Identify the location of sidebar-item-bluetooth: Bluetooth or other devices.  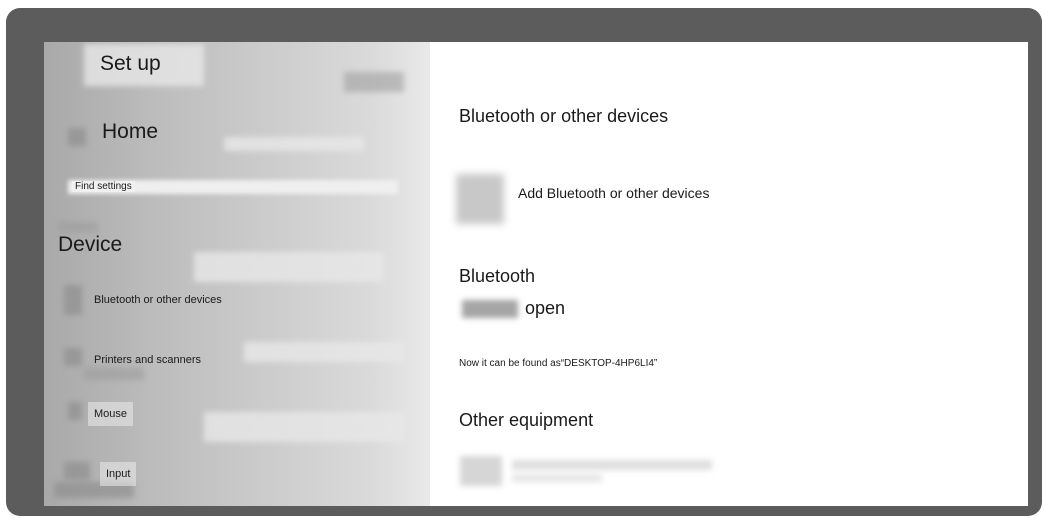
(158, 300).